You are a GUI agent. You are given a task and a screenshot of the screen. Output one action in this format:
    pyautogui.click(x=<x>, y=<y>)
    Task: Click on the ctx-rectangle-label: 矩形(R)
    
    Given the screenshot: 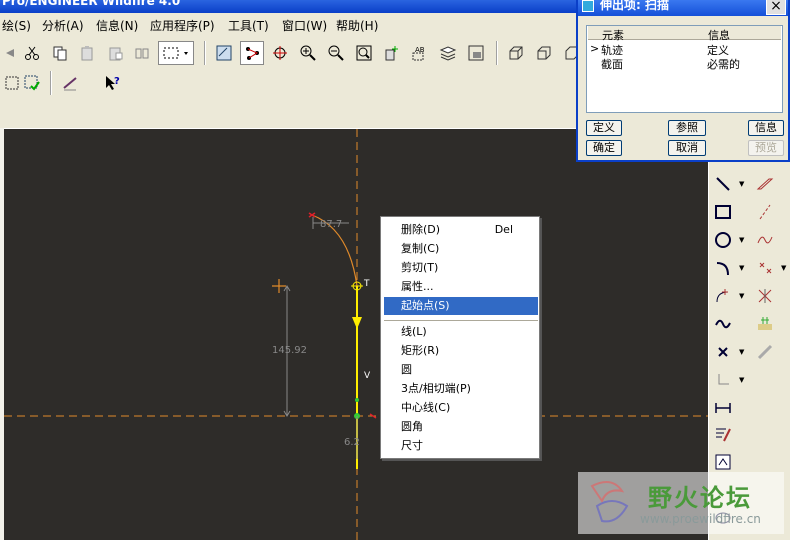 What is the action you would take?
    pyautogui.click(x=420, y=350)
    